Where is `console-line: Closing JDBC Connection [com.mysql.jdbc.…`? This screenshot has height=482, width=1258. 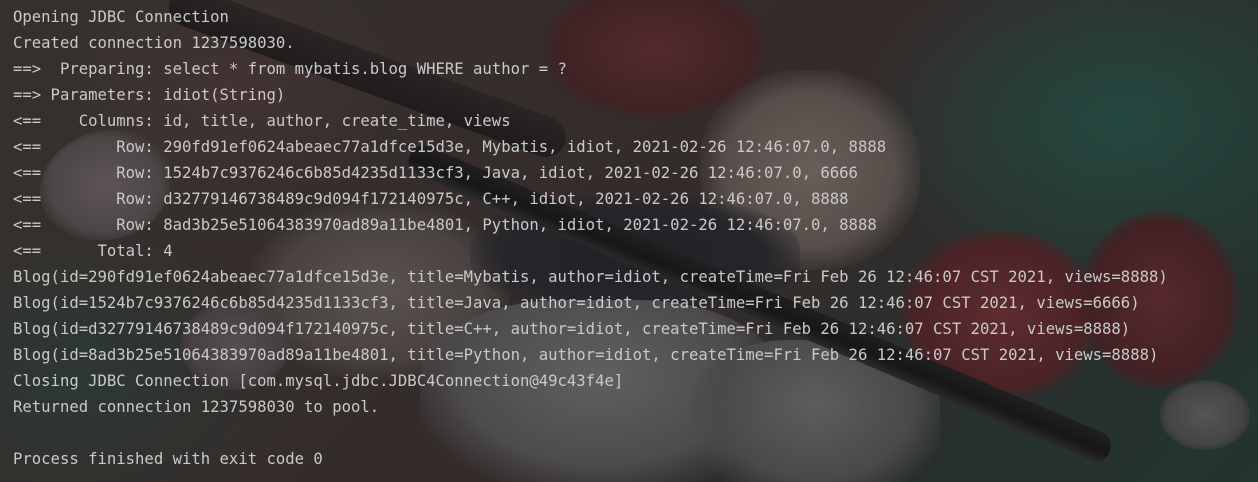 console-line: Closing JDBC Connection [com.mysql.jdbc.… is located at coordinates (318, 381).